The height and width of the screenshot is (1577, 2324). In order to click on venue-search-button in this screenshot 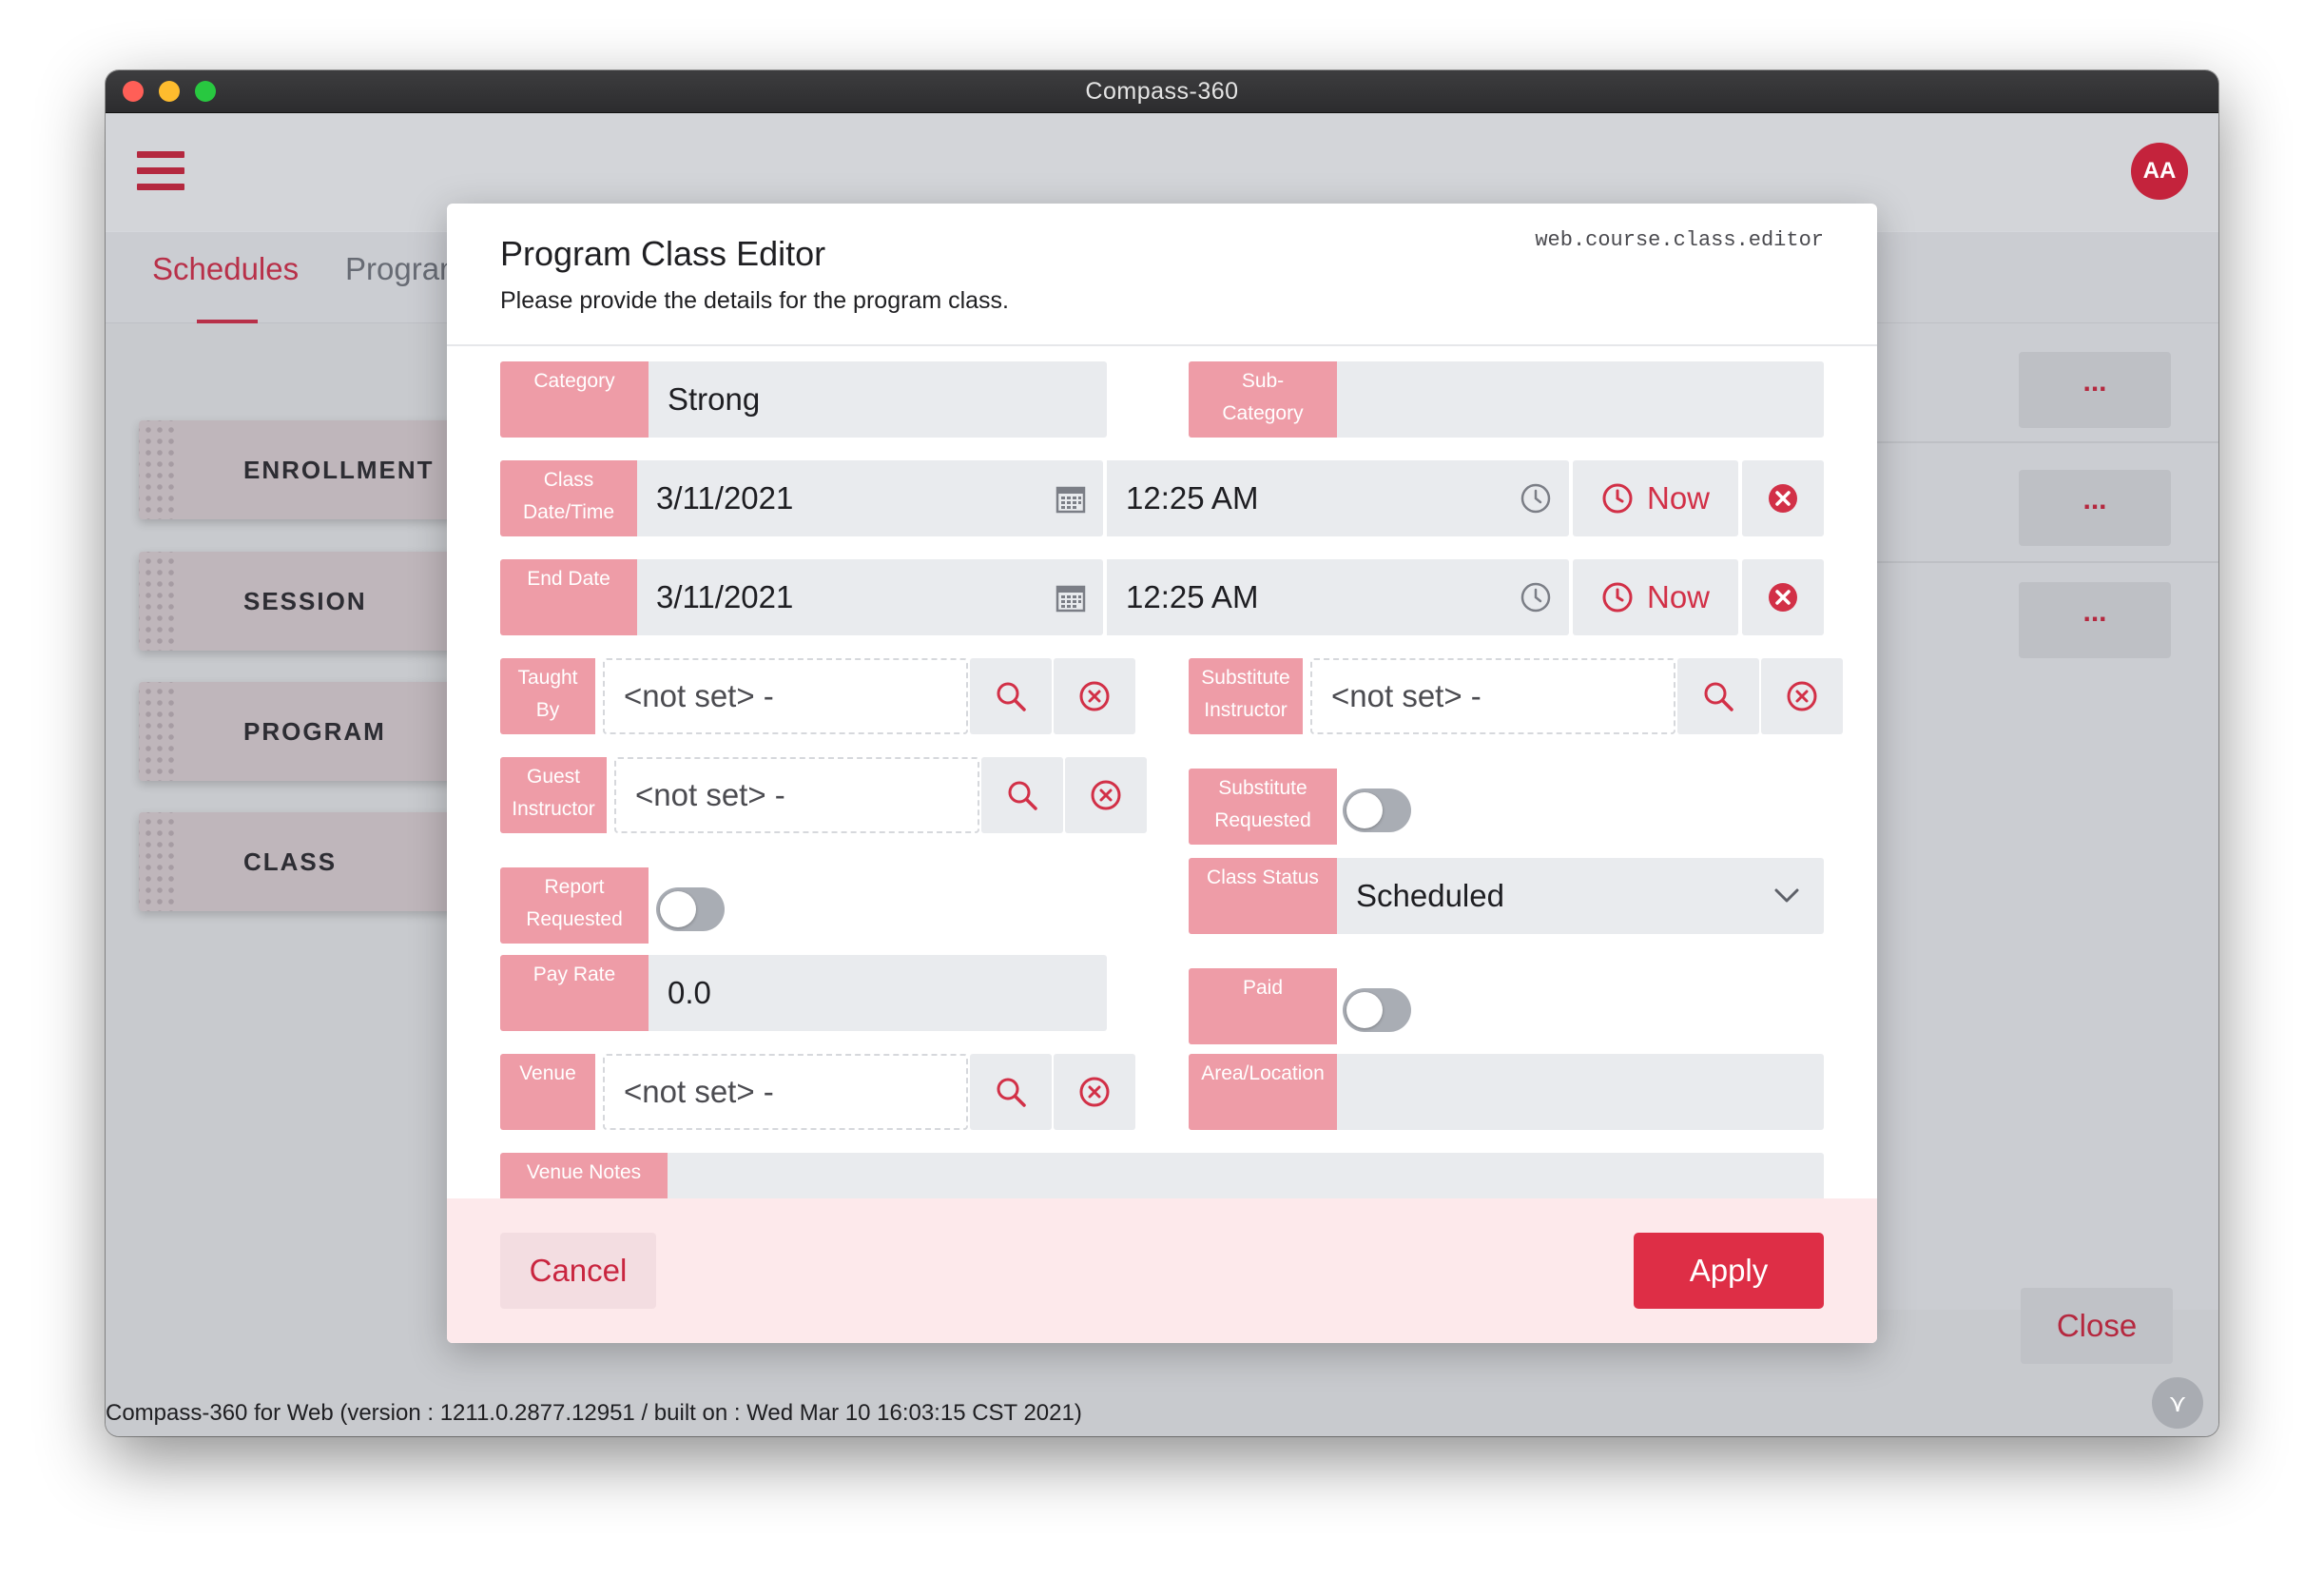, I will do `click(1011, 1092)`.